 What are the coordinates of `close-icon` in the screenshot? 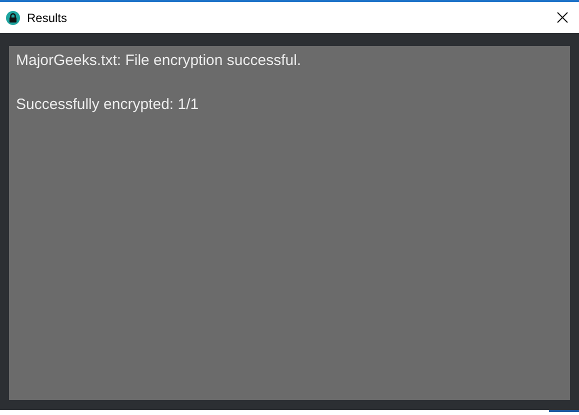 It's located at (562, 17).